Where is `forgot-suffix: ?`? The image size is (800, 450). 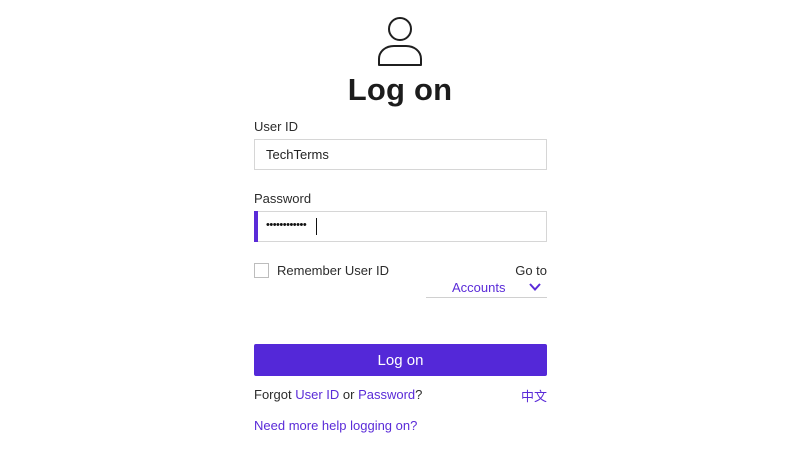 forgot-suffix: ? is located at coordinates (419, 394).